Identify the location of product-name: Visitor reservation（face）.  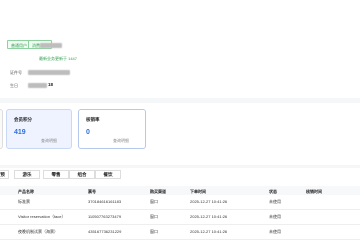
(42, 216).